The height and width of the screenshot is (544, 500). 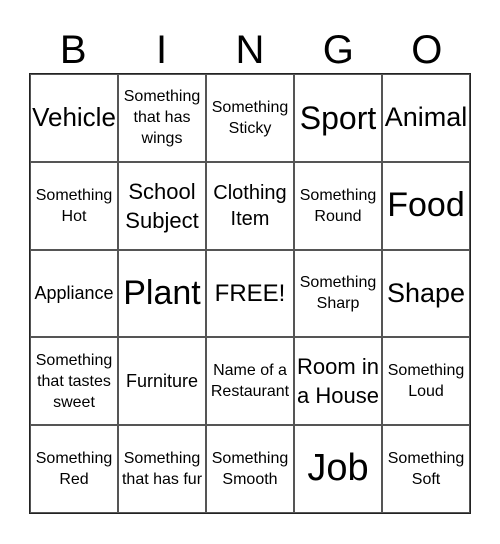 I want to click on bingo-cell: Vehicle, so click(x=74, y=118).